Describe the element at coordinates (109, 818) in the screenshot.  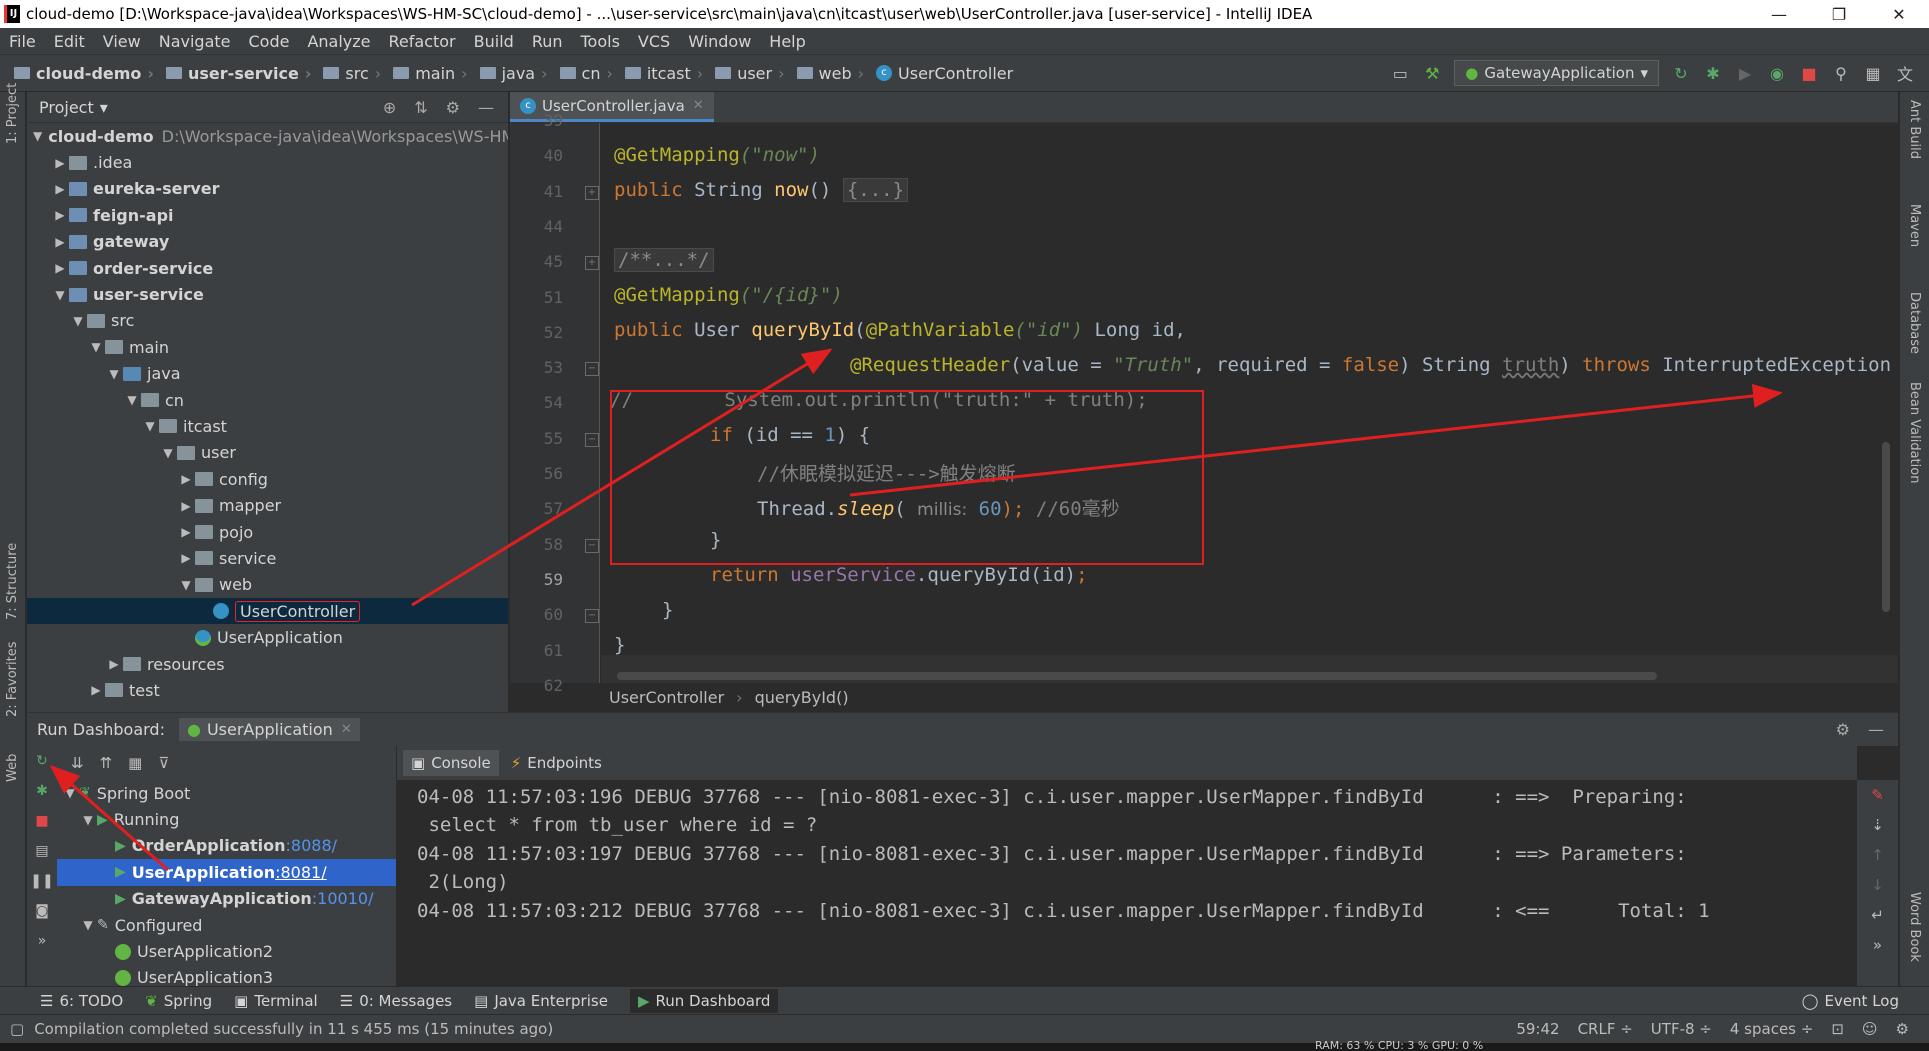
I see `arrow-to-rerun` at that location.